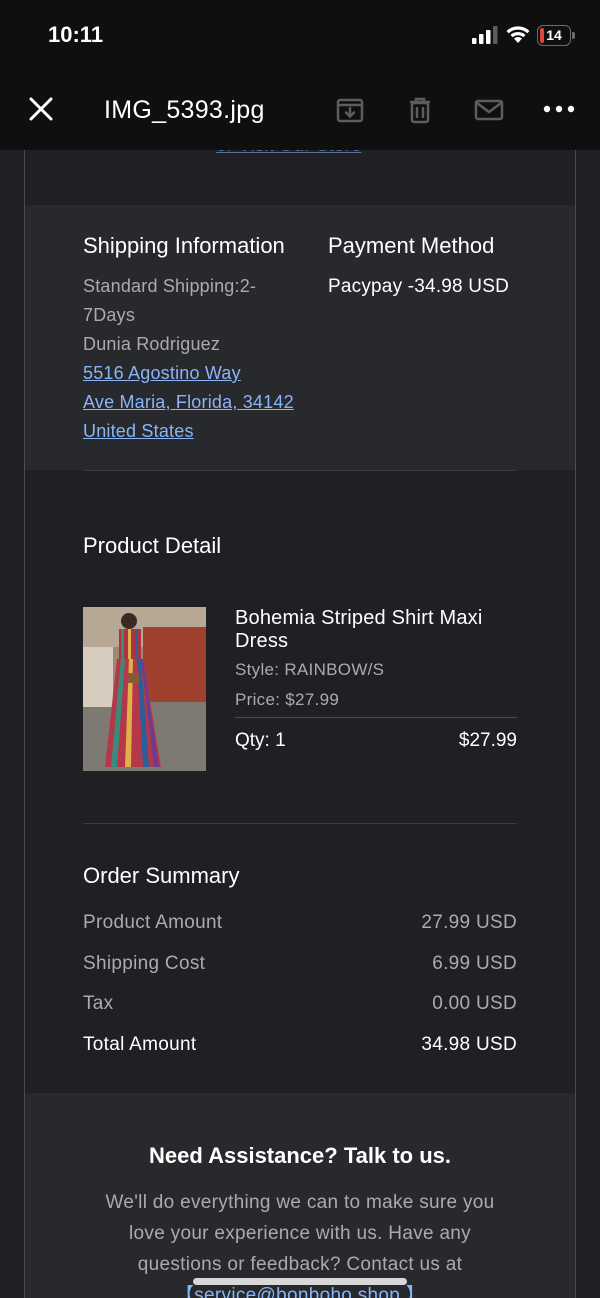  What do you see at coordinates (144, 963) in the screenshot?
I see `summary-label: Shipping Cost` at bounding box center [144, 963].